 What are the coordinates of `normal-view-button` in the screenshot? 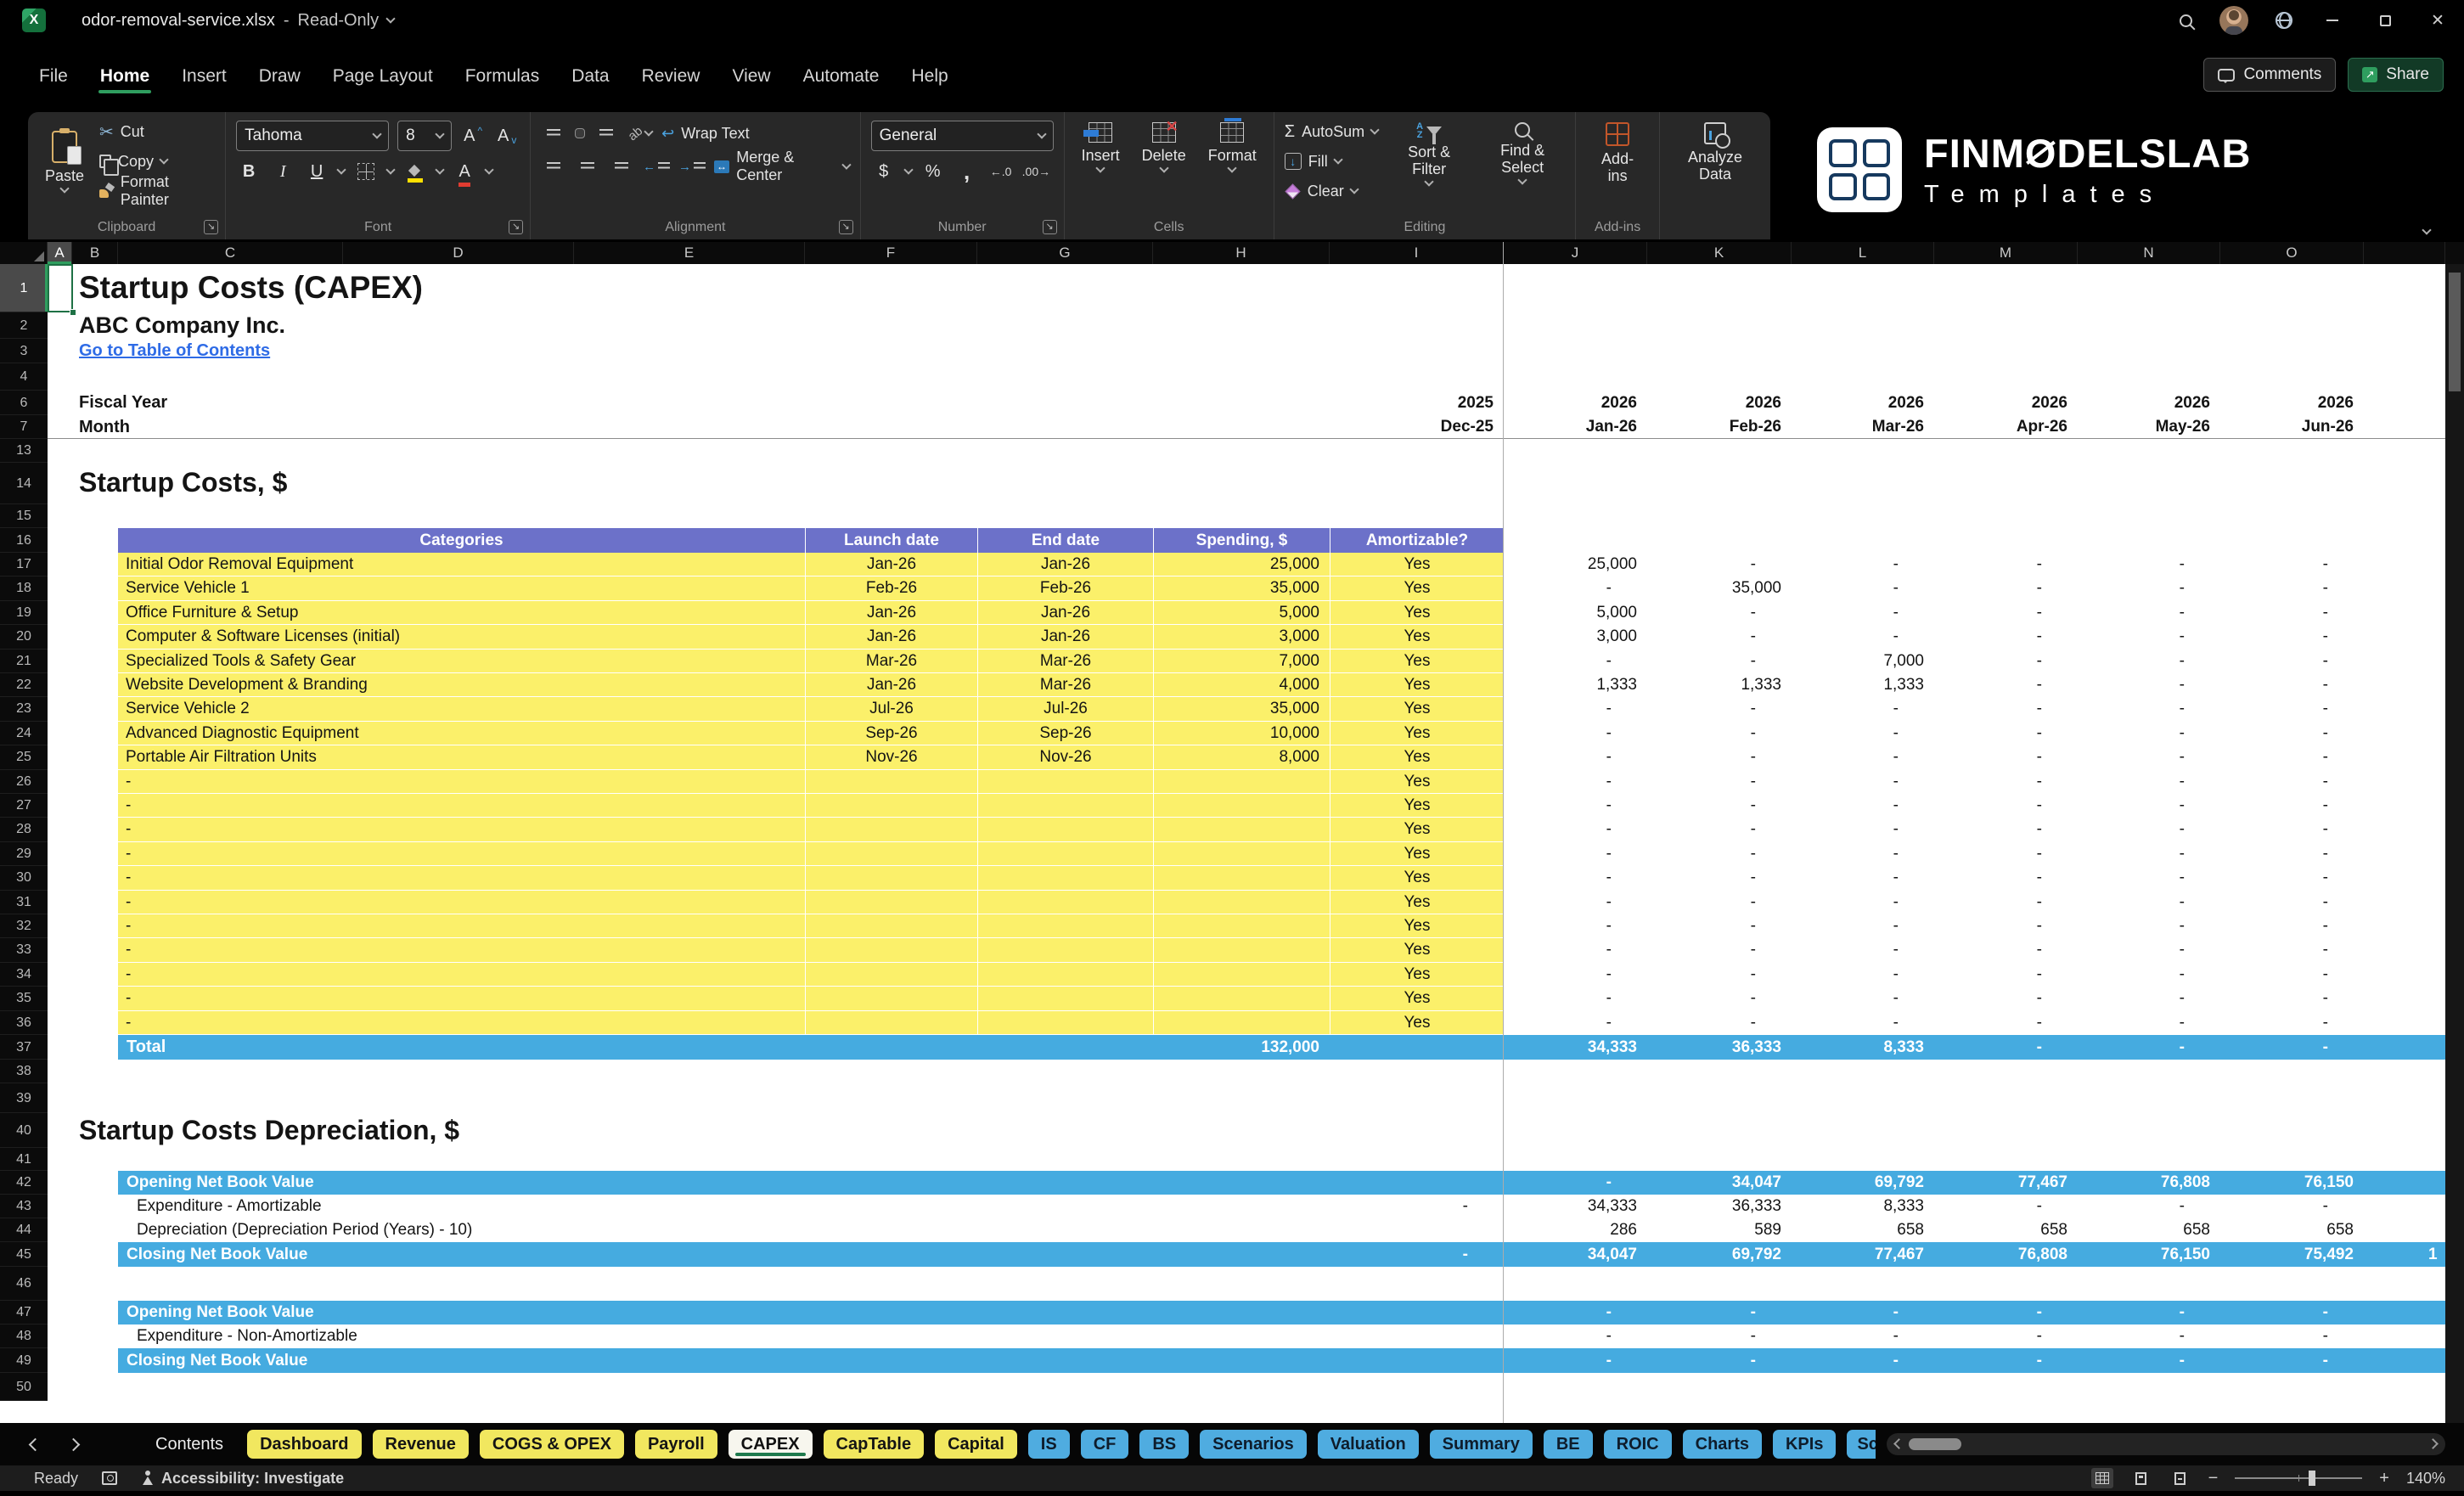 It's located at (2101, 1478).